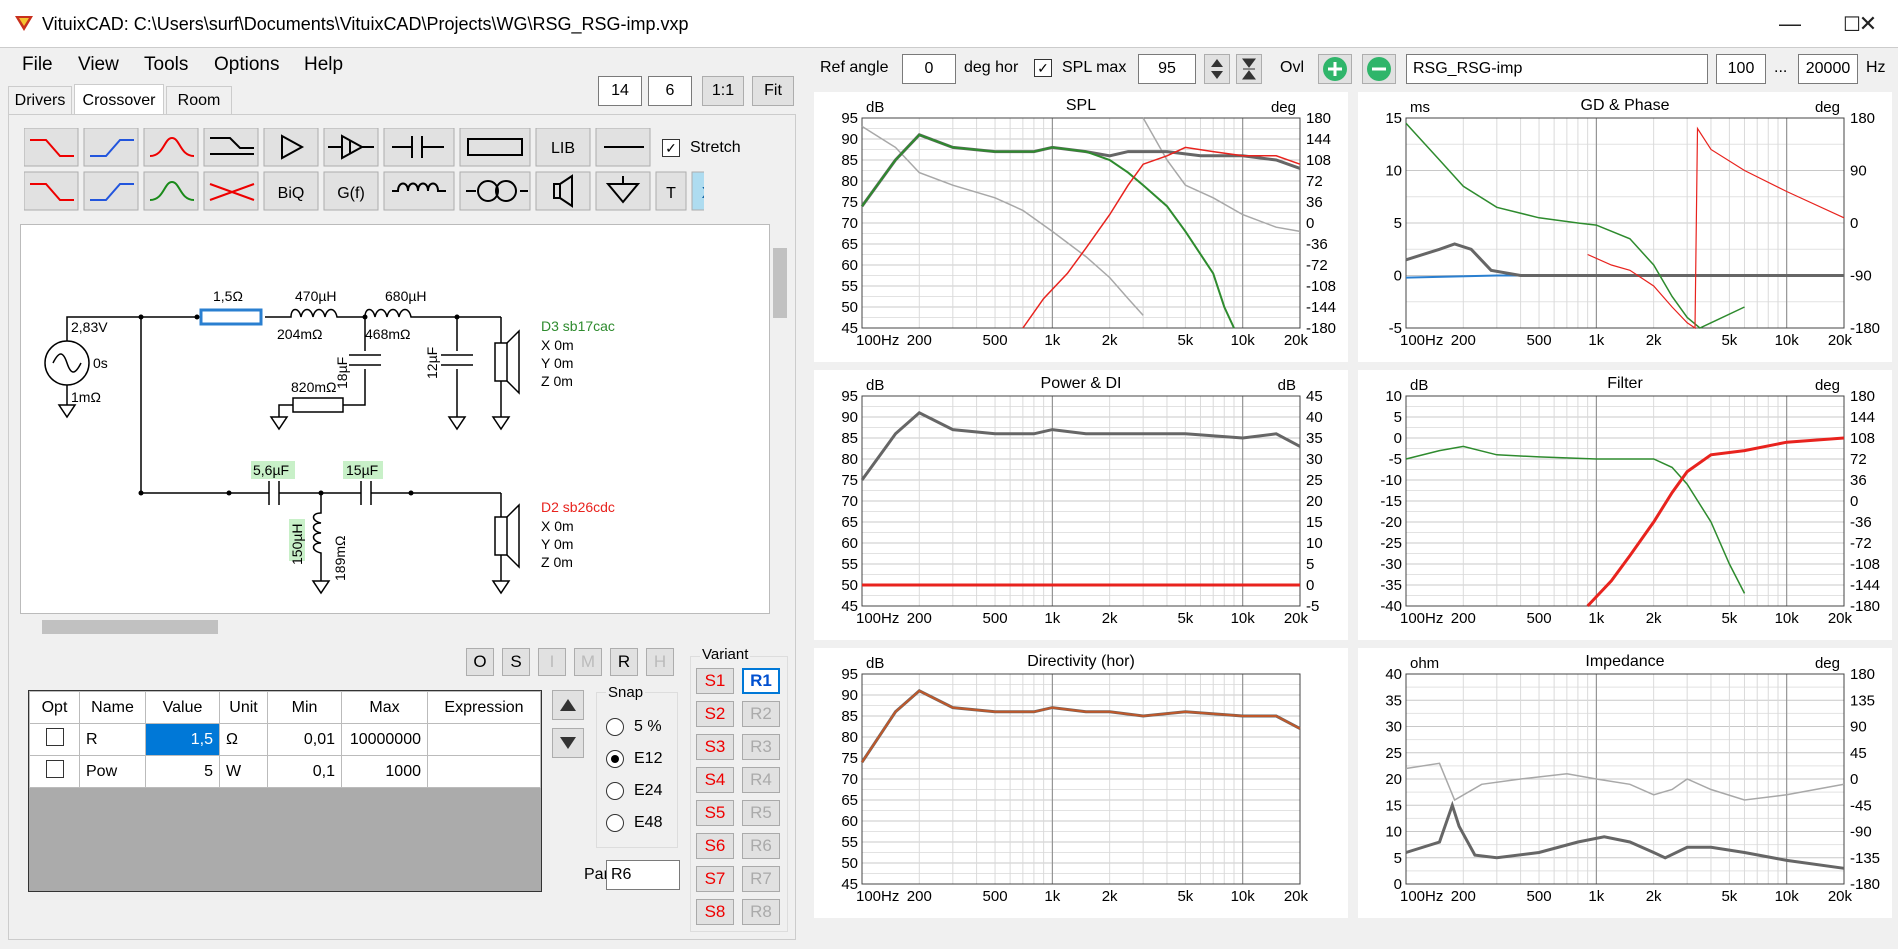 The image size is (1898, 949). I want to click on table-row: R 1,5 Ω 0,01 10000000, so click(285, 739).